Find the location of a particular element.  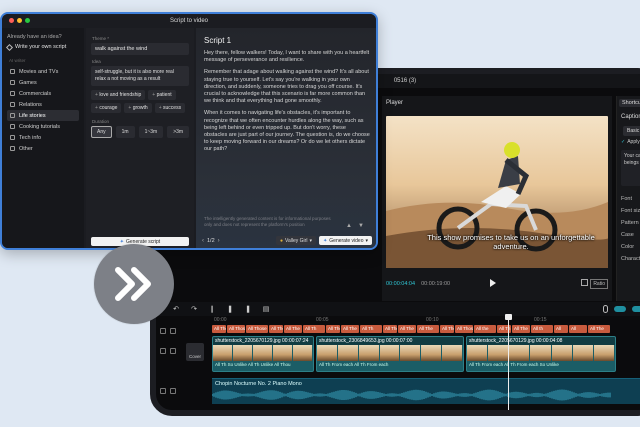

sparkle-icon: ✦ is located at coordinates (121, 241).